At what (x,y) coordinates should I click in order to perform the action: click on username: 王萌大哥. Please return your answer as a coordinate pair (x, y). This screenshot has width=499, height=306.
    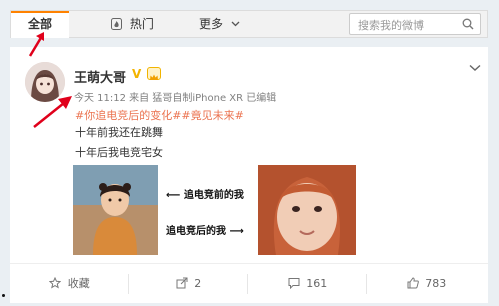
    Looking at the image, I should click on (100, 76).